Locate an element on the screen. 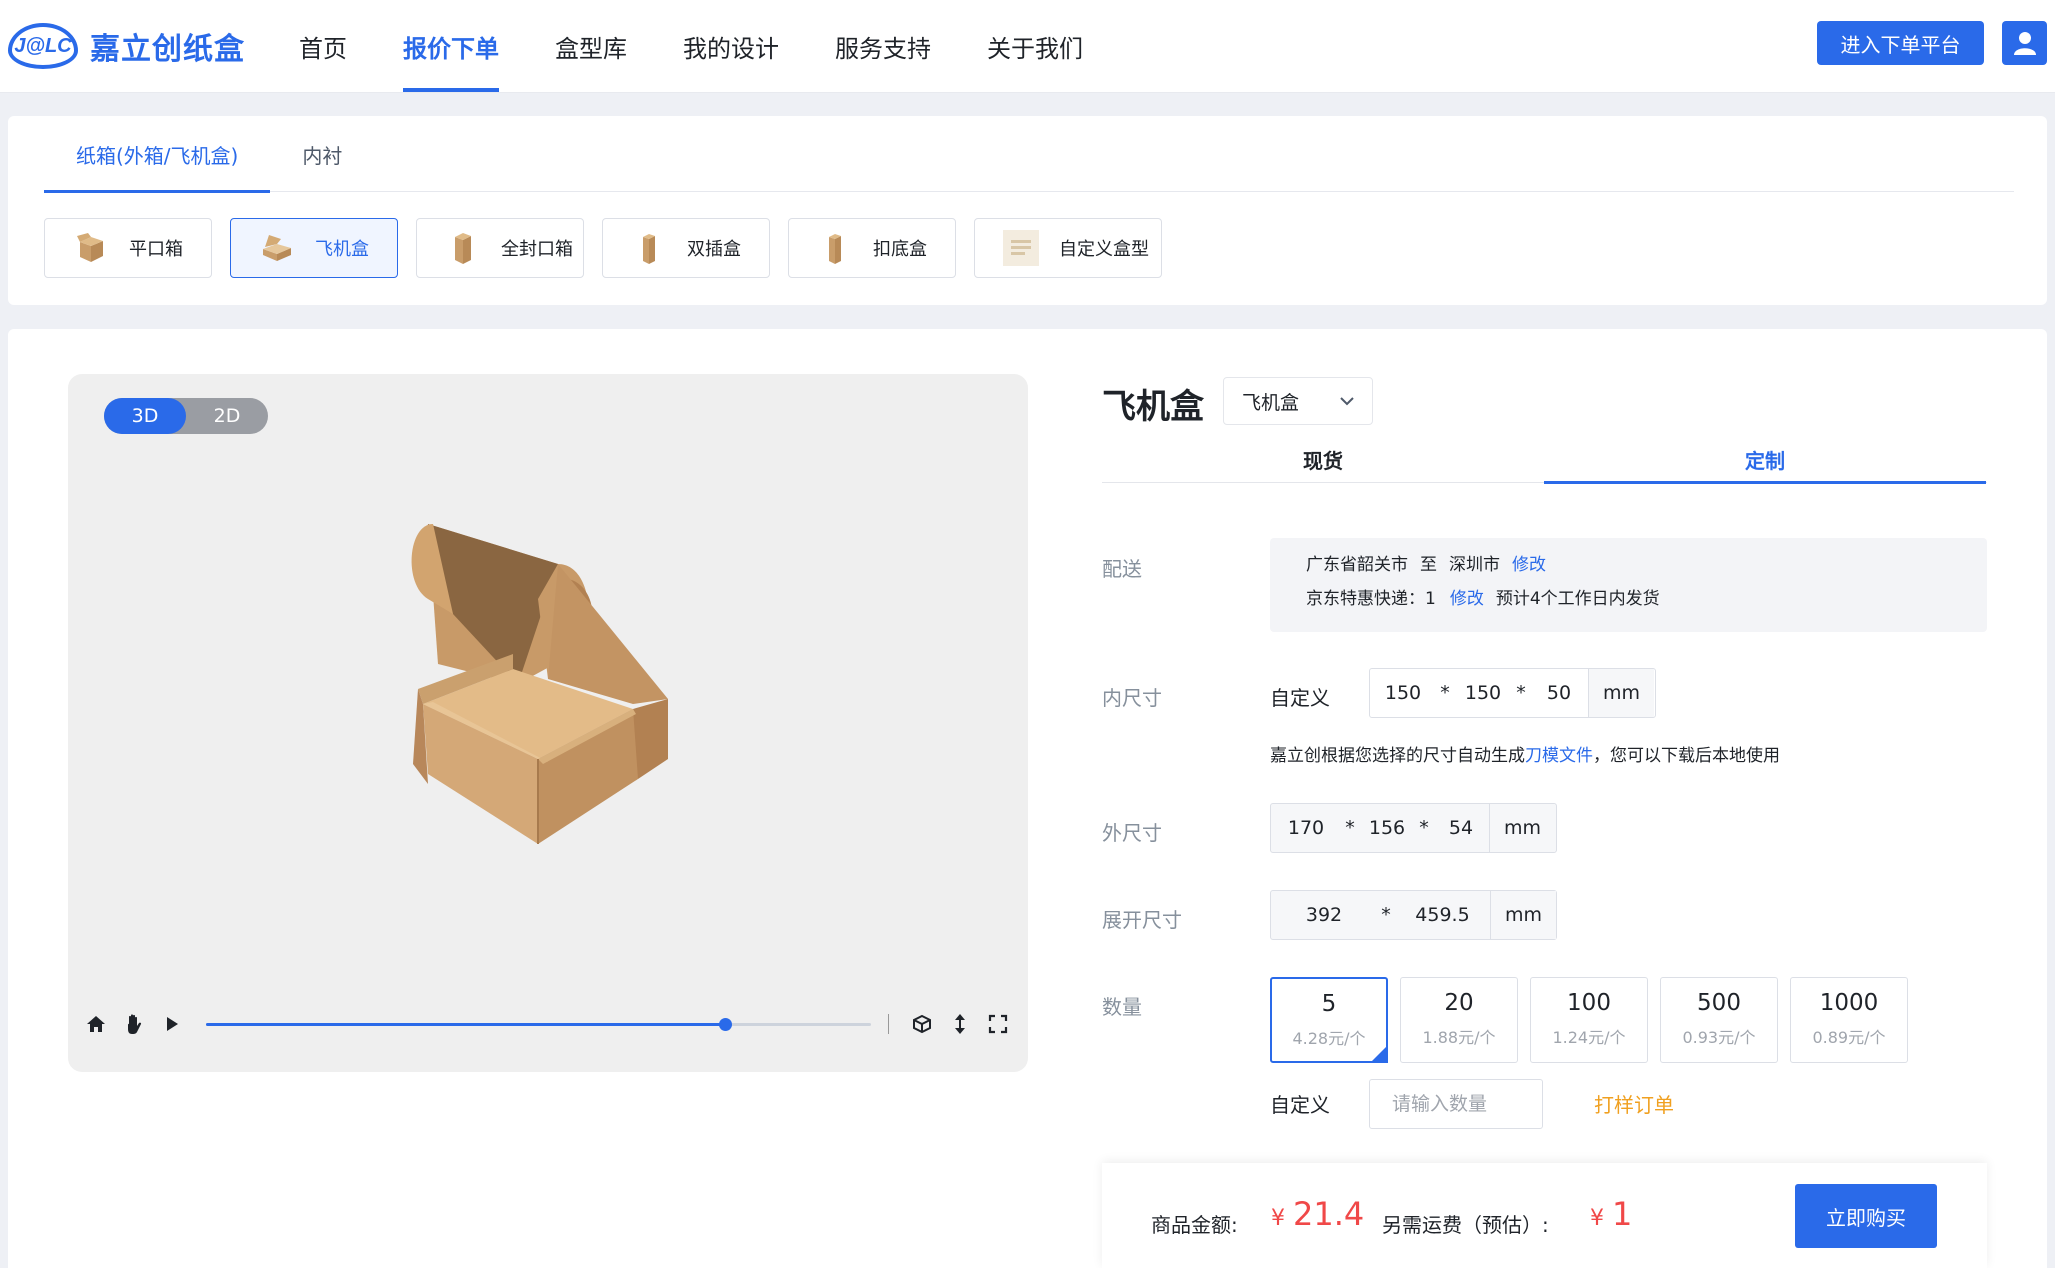 This screenshot has width=2055, height=1268. amount-value: ¥21.4 is located at coordinates (1317, 1214).